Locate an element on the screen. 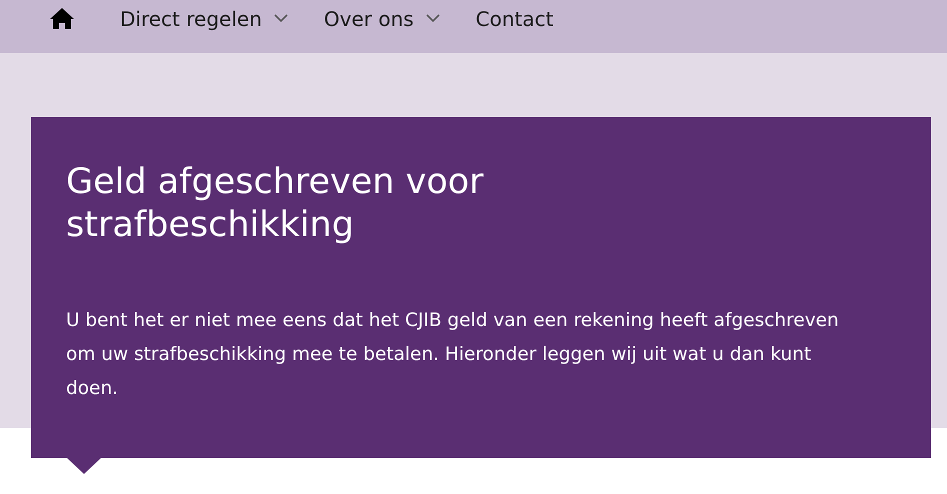  nav-menu-button: Over ons is located at coordinates (382, 18).